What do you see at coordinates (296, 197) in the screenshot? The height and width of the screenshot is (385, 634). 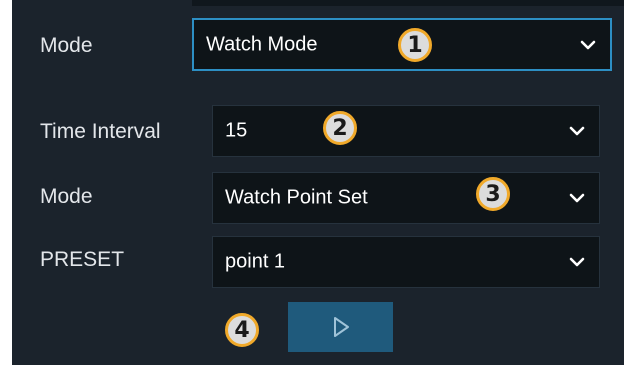 I see `mode2-select-value: Watch Point Set` at bounding box center [296, 197].